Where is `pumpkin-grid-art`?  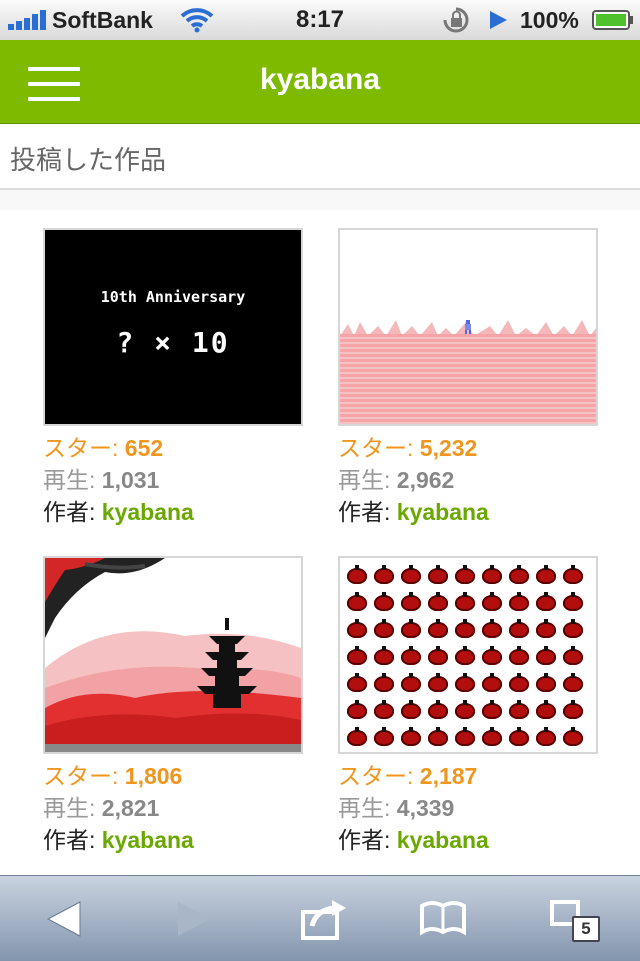
pumpkin-grid-art is located at coordinates (465, 656).